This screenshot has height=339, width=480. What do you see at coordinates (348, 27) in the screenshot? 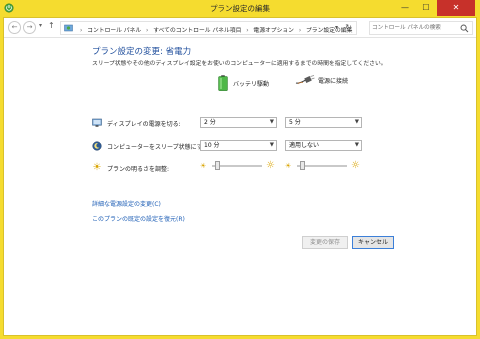
I see `refresh-icon: ↻` at bounding box center [348, 27].